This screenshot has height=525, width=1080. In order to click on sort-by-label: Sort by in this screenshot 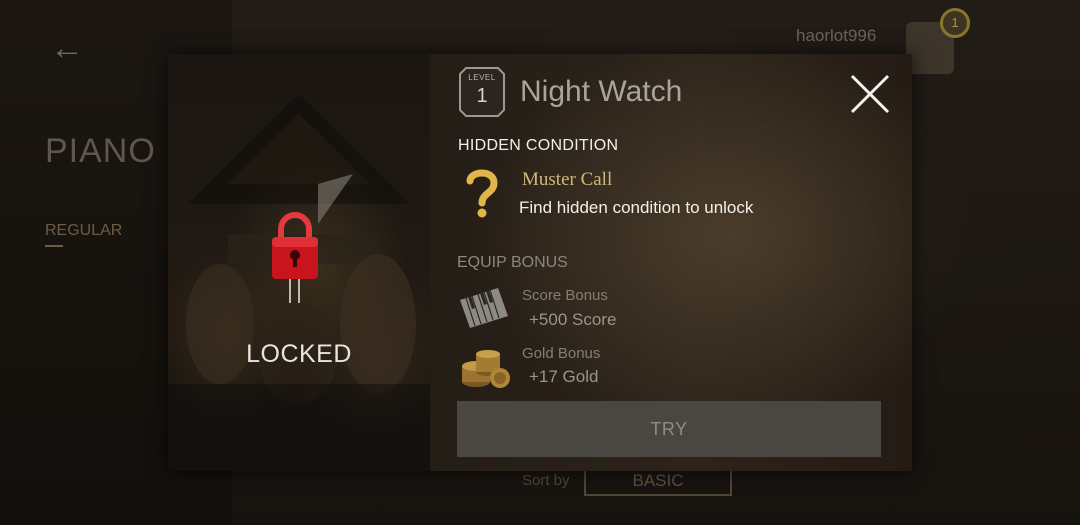, I will do `click(546, 480)`.